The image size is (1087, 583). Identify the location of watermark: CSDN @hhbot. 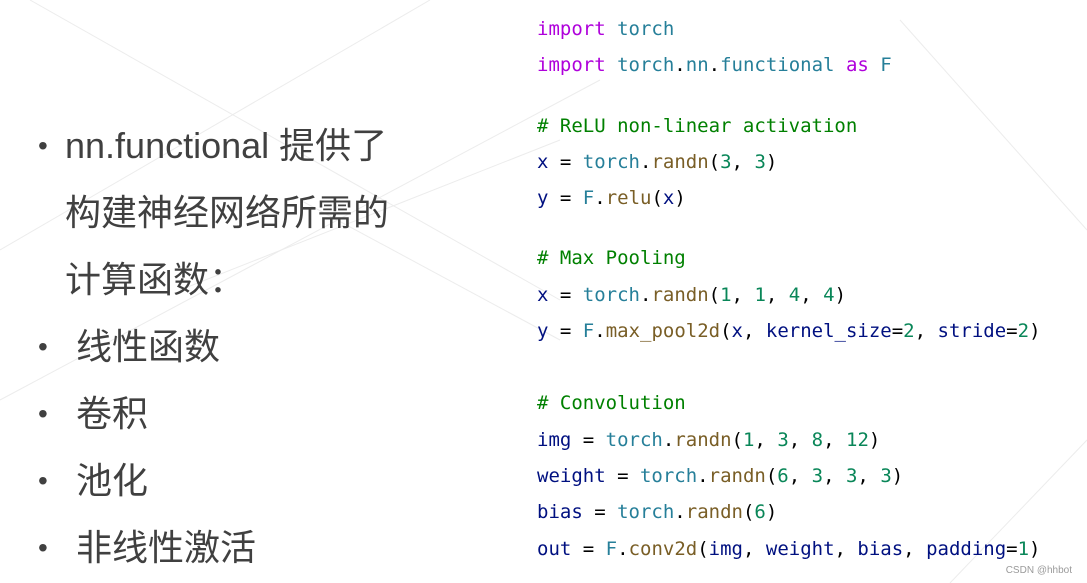
(1038, 570).